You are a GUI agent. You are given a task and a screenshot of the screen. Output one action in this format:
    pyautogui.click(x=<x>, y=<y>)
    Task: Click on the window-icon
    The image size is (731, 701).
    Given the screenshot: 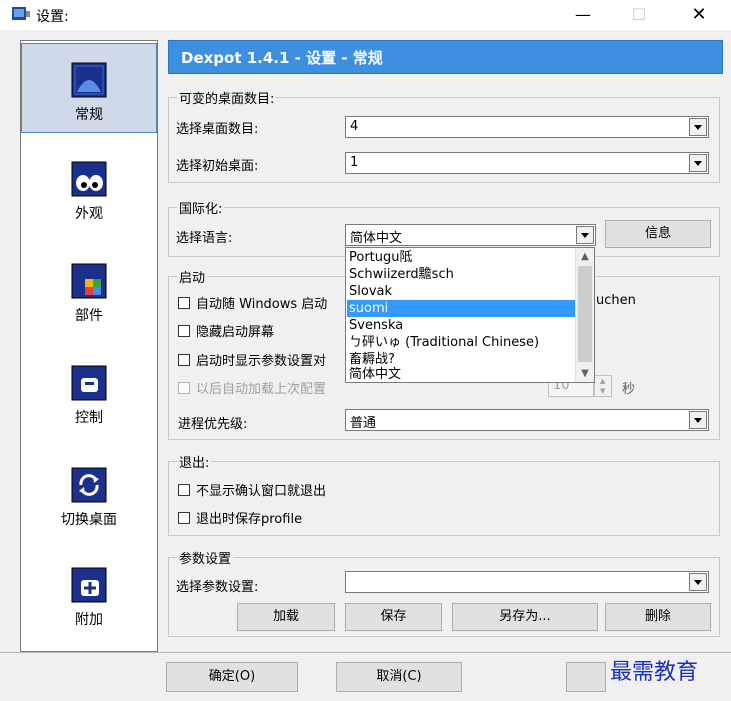 What is the action you would take?
    pyautogui.click(x=89, y=80)
    